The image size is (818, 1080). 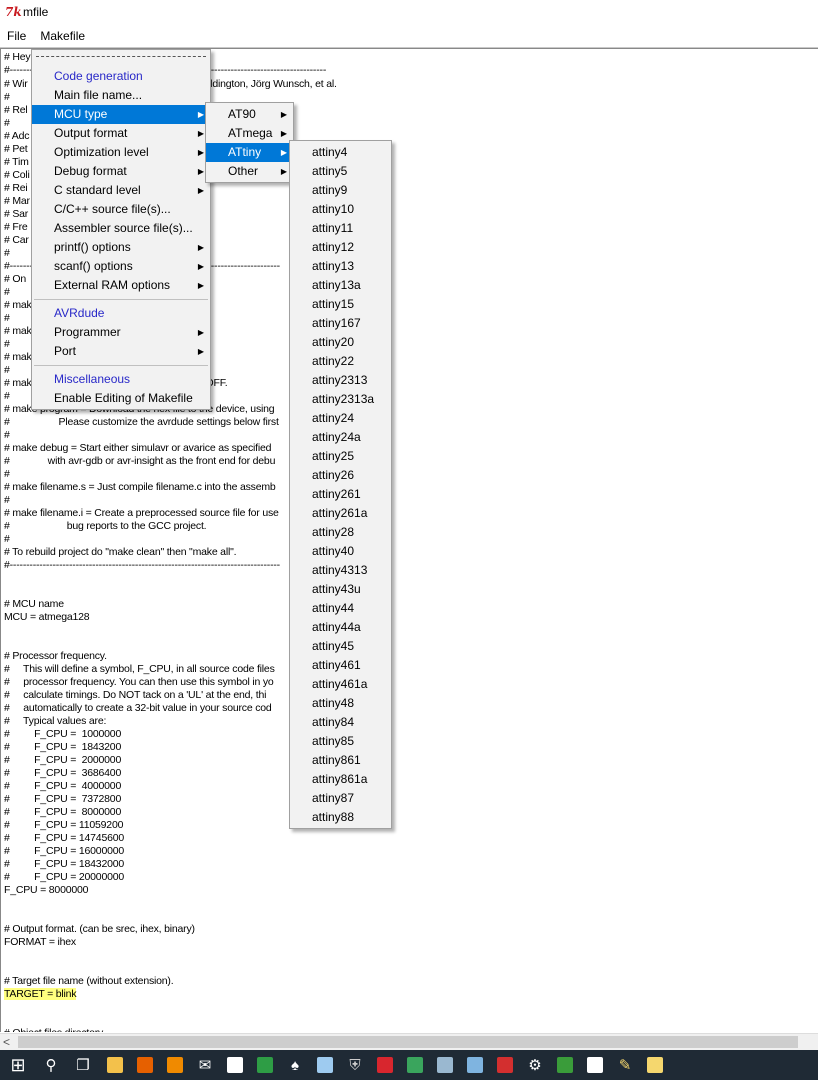 I want to click on spreadsheet-icon, so click(x=565, y=1065).